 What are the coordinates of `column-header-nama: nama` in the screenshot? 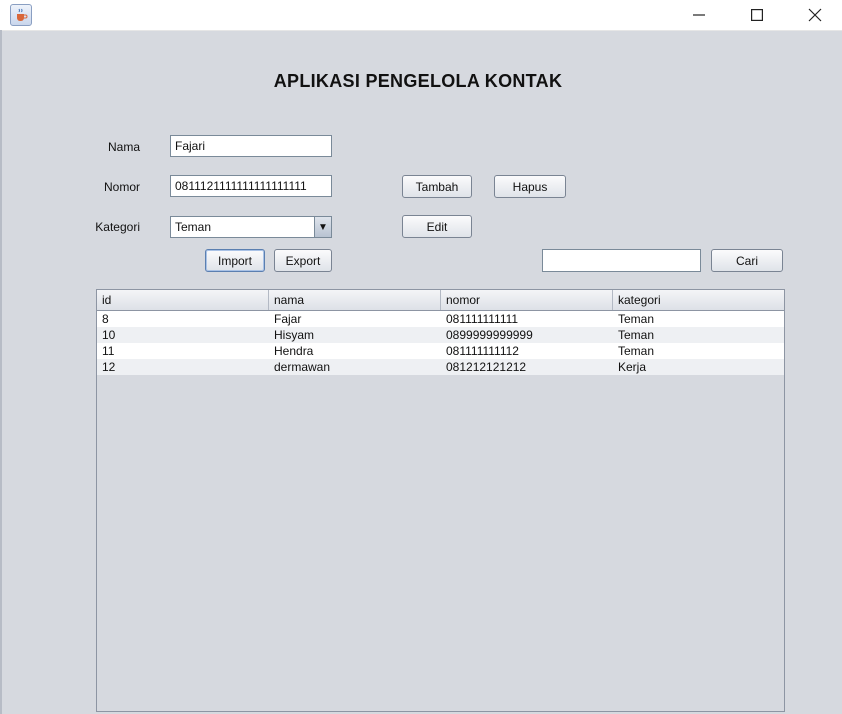 It's located at (355, 300).